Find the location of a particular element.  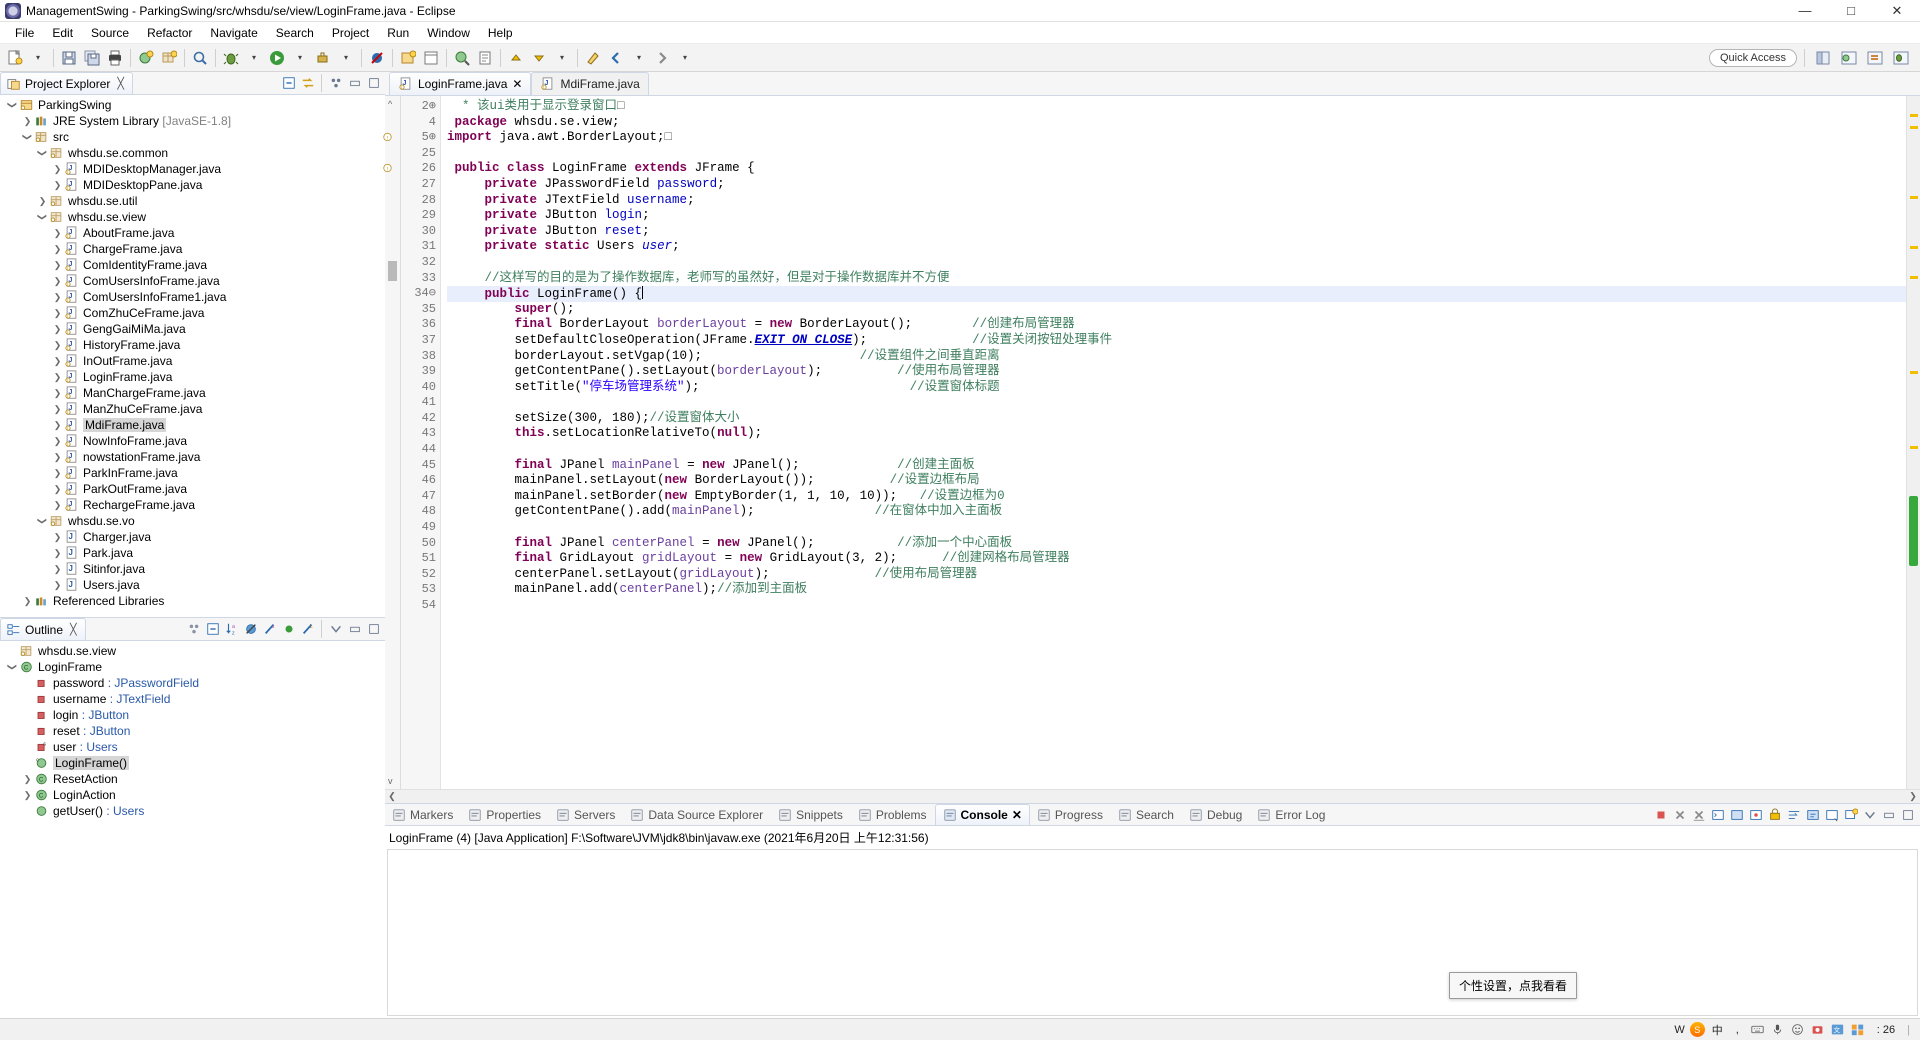

show-console-icon is located at coordinates (1736, 814).